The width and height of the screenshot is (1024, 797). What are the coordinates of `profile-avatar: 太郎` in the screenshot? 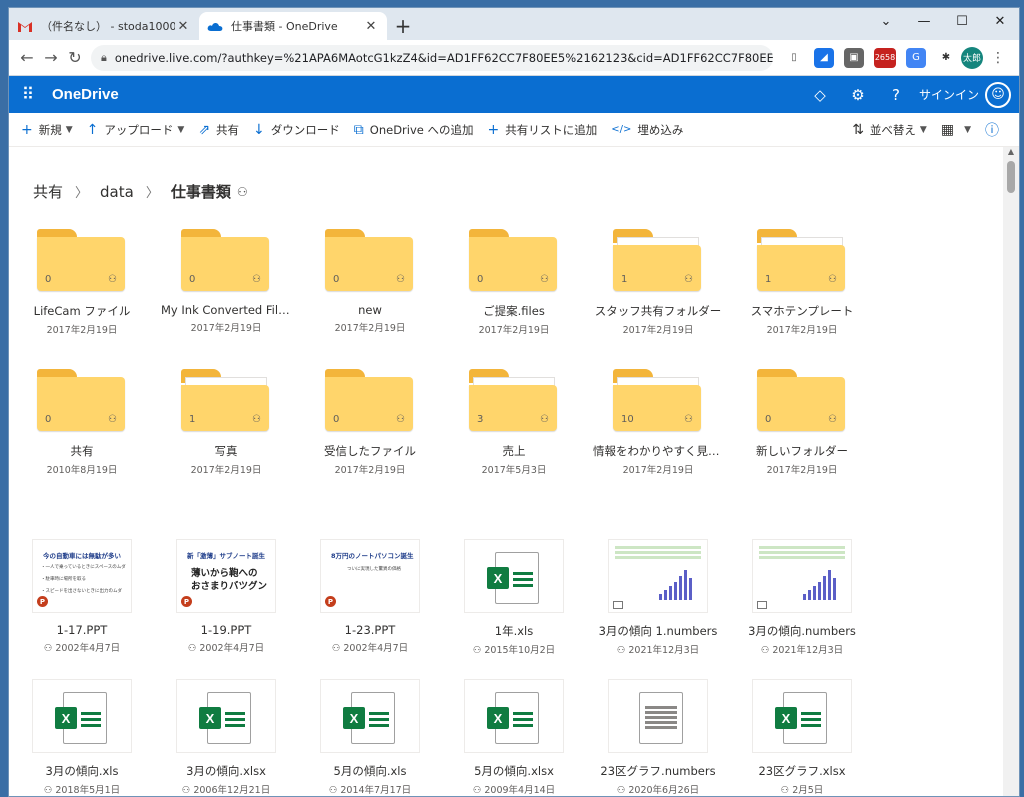 It's located at (972, 57).